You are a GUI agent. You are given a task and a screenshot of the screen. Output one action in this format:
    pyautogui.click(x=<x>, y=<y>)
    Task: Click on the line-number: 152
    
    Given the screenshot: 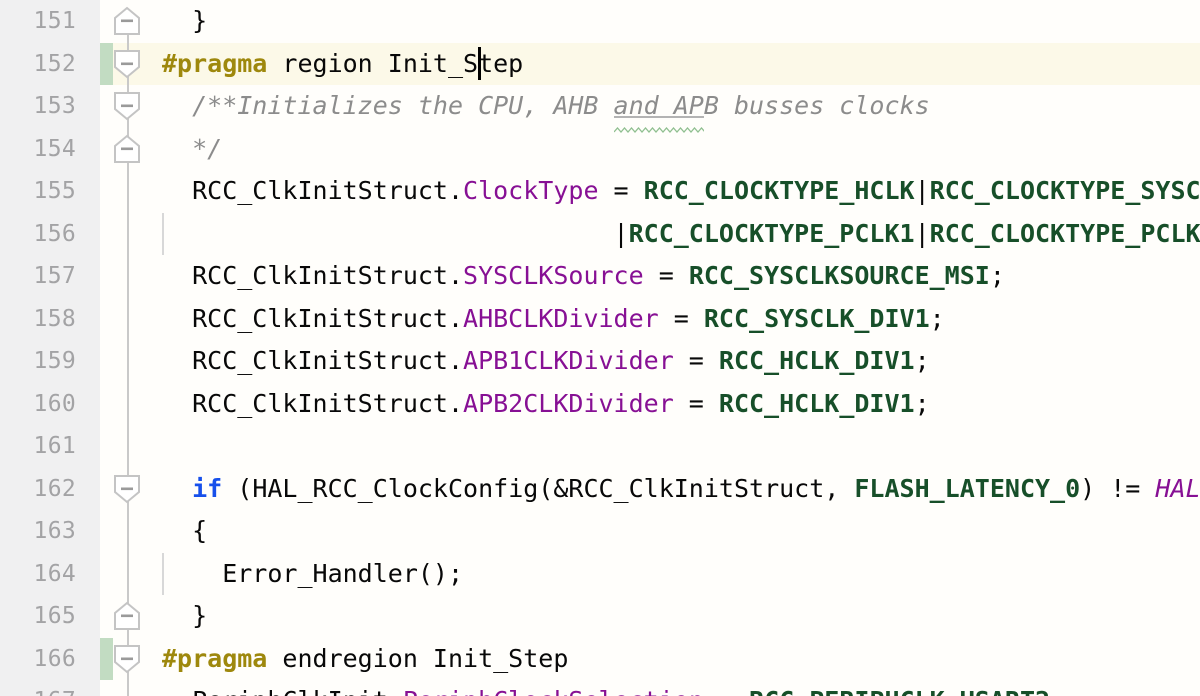 What is the action you would take?
    pyautogui.click(x=38, y=64)
    